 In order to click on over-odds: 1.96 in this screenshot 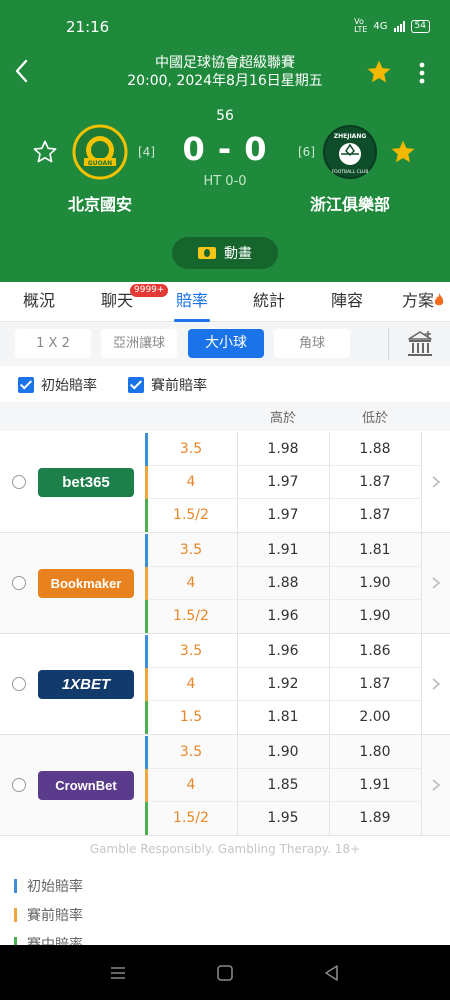, I will do `click(283, 651)`.